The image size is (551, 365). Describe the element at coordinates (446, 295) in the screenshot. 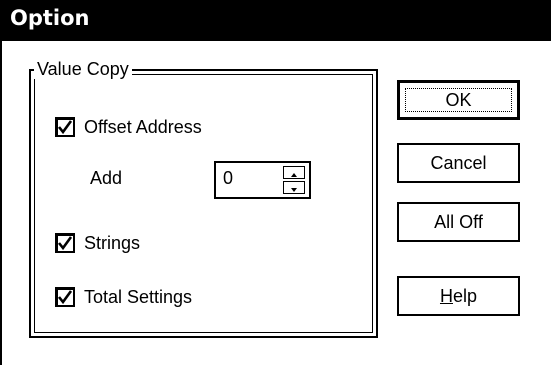

I see `help-mnemonic: H` at that location.